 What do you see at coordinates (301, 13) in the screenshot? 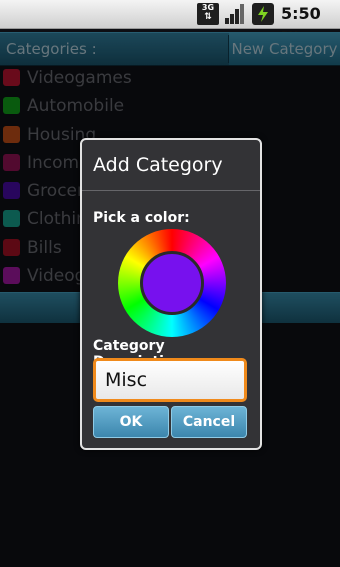
I see `clock-time: 5:50` at bounding box center [301, 13].